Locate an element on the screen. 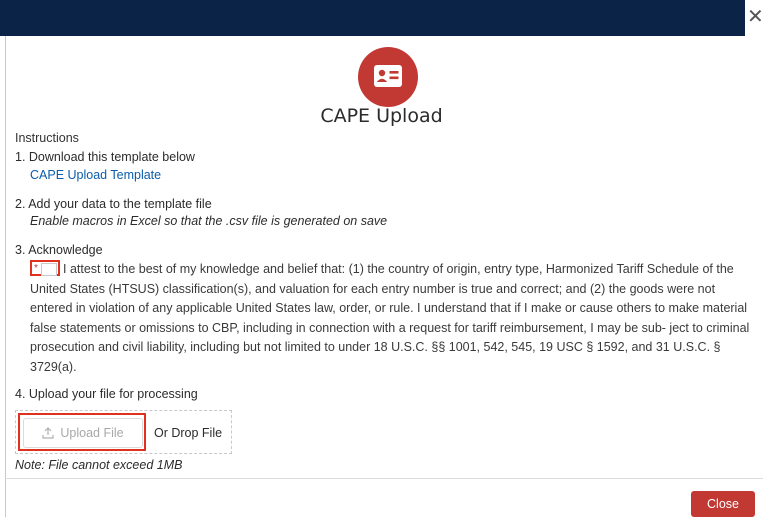 This screenshot has height=517, width=763. acknowledge-checkbox: * is located at coordinates (45, 268).